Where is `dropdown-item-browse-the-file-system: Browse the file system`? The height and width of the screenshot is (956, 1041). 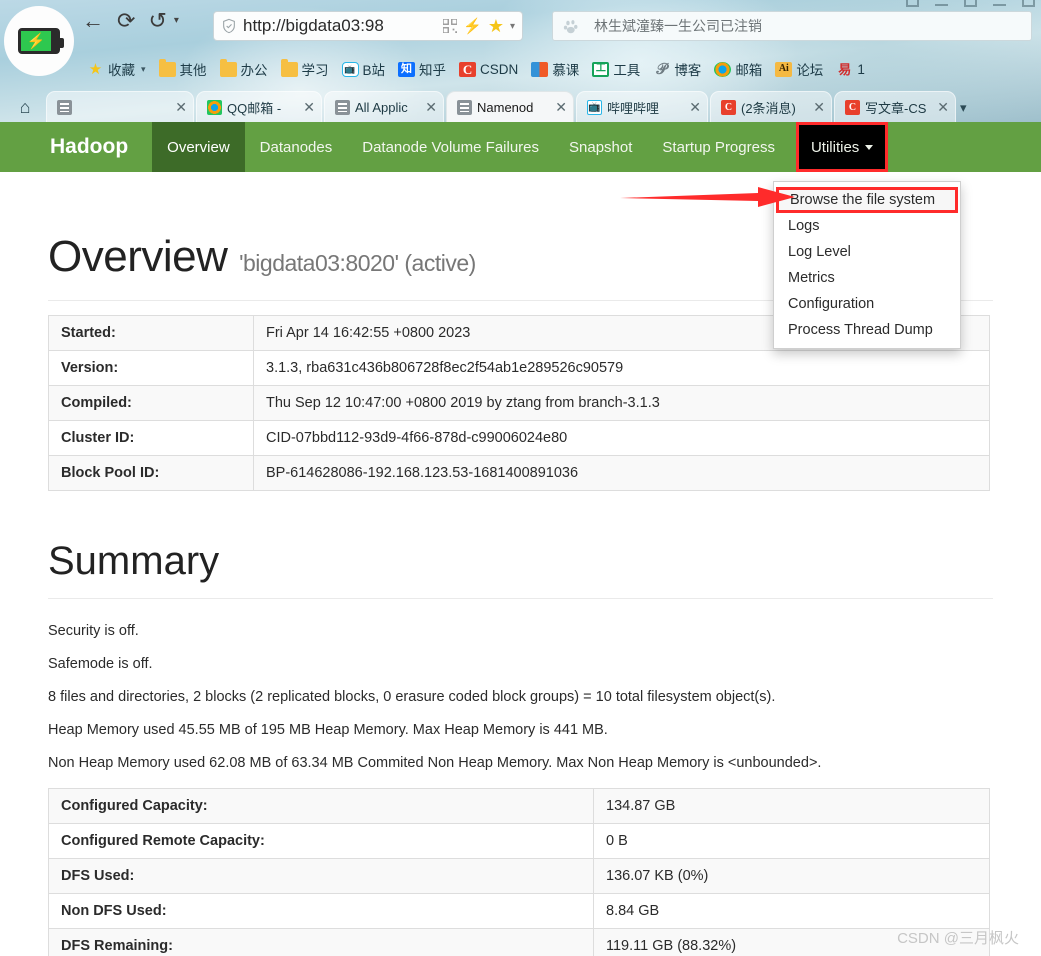 dropdown-item-browse-the-file-system: Browse the file system is located at coordinates (867, 200).